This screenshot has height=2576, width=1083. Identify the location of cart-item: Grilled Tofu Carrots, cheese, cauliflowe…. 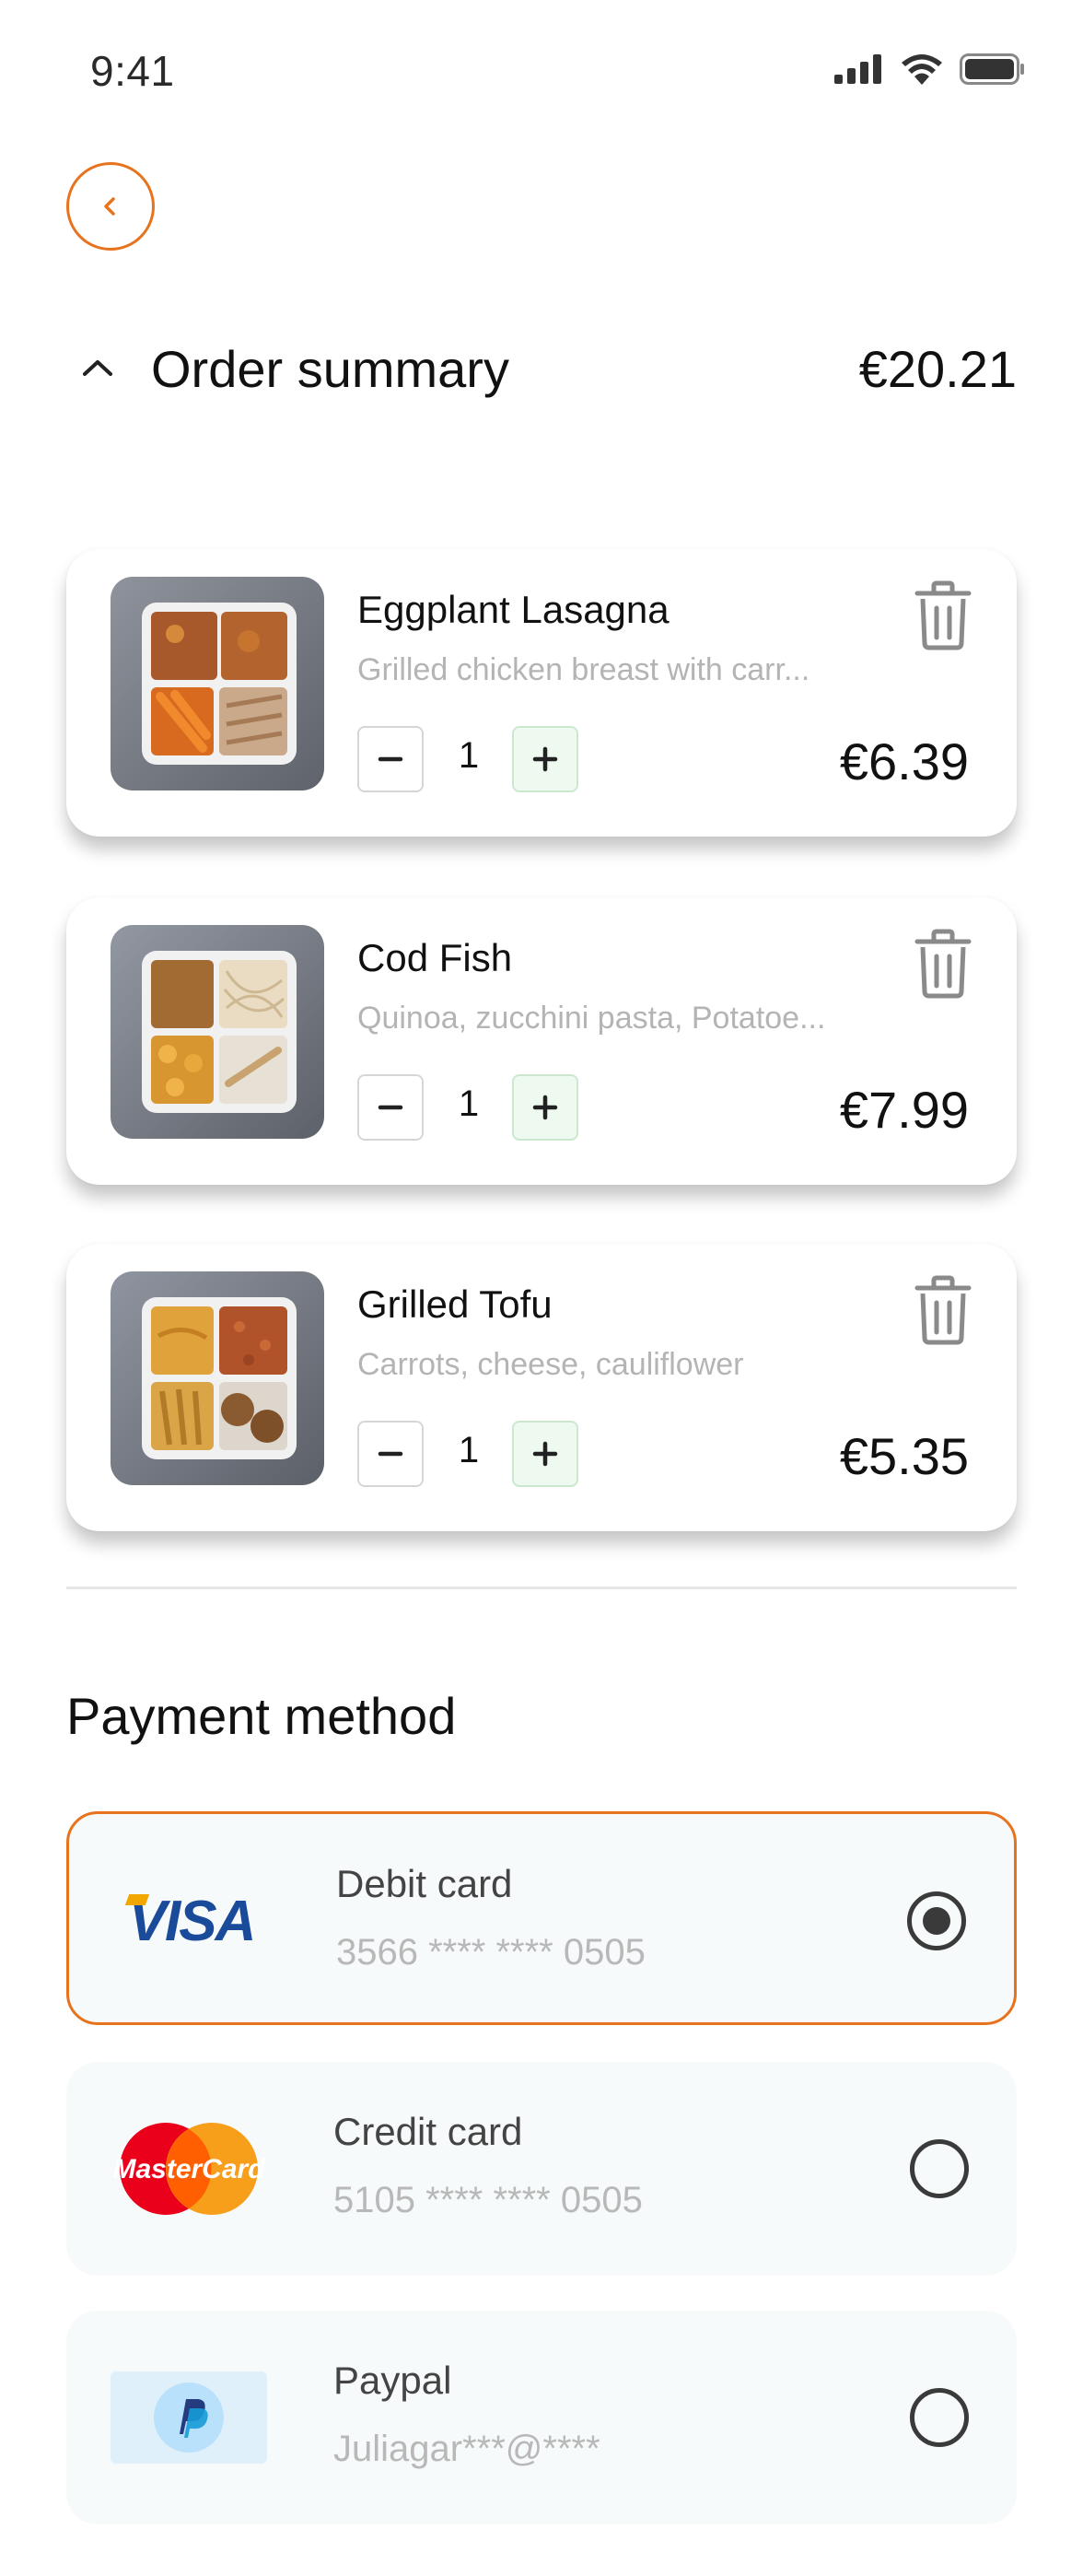
(541, 1387).